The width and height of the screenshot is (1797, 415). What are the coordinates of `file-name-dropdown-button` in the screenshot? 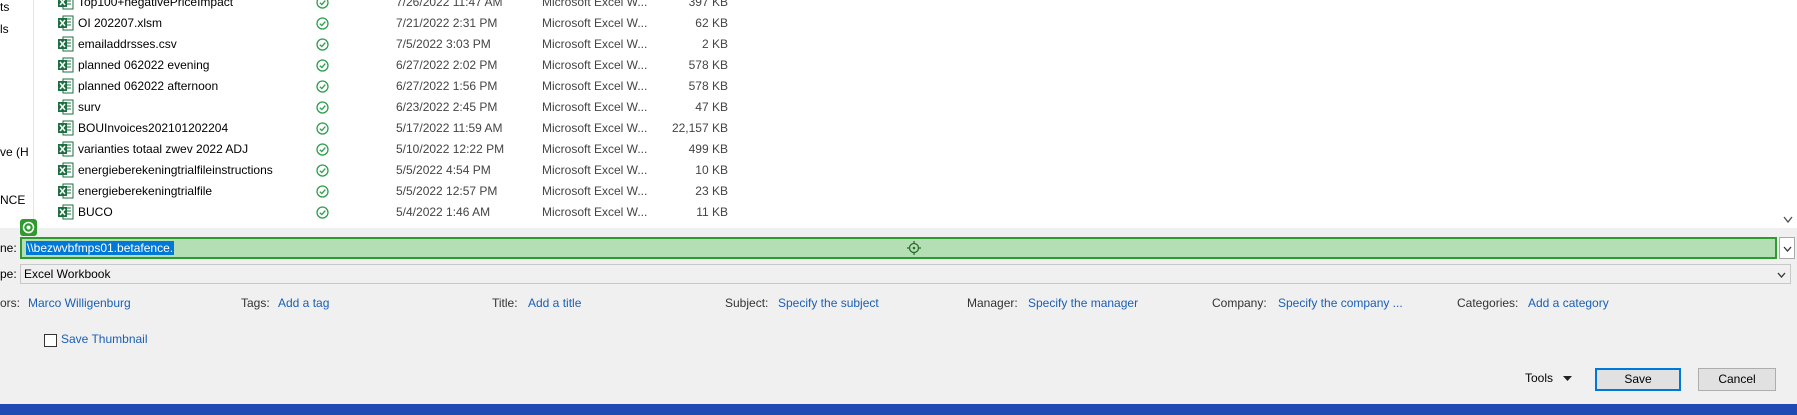 It's located at (1787, 248).